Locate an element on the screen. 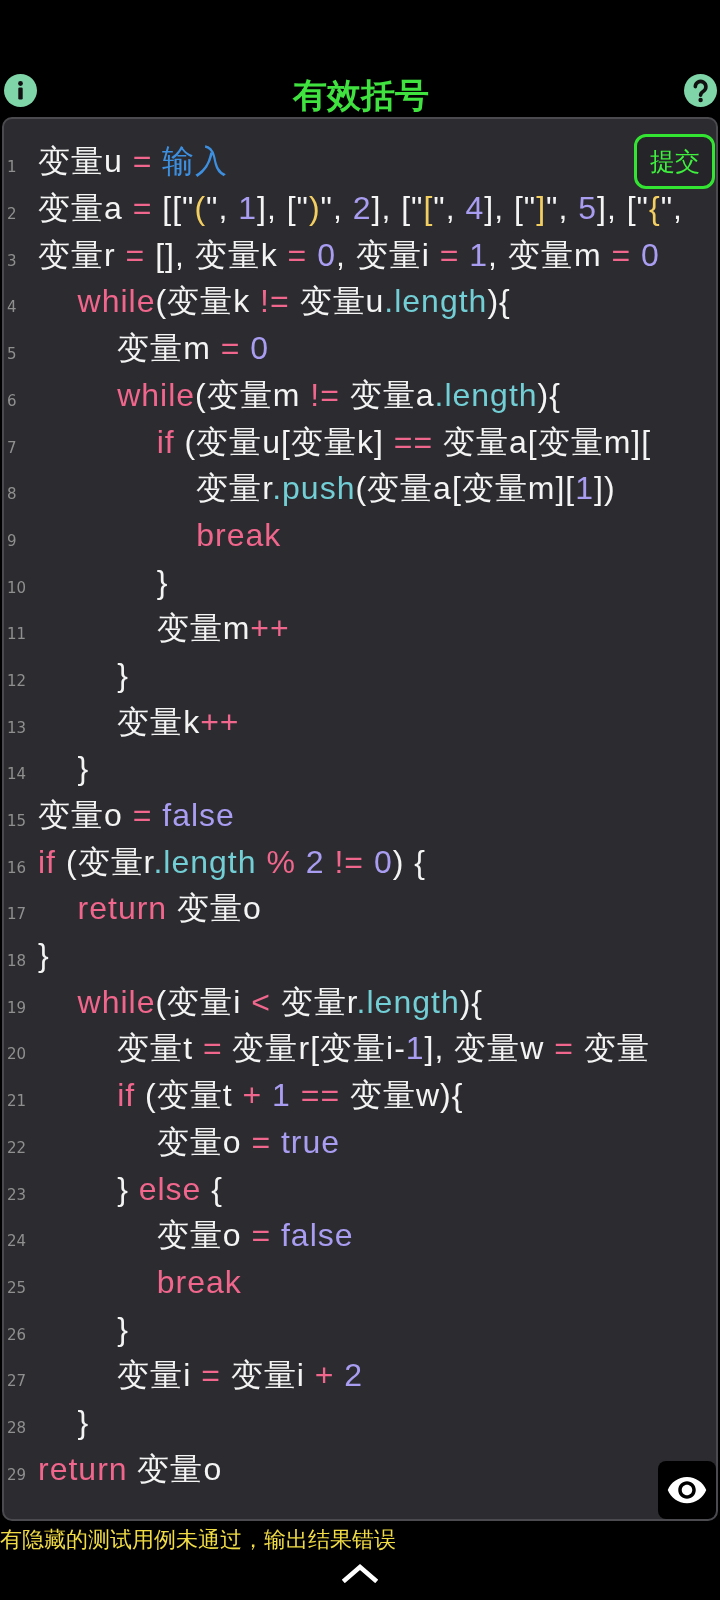  code-line: 变量a = [["(", 1], [")", 2], ["[", 4], ["]", 5], ["{", is located at coordinates (360, 208).